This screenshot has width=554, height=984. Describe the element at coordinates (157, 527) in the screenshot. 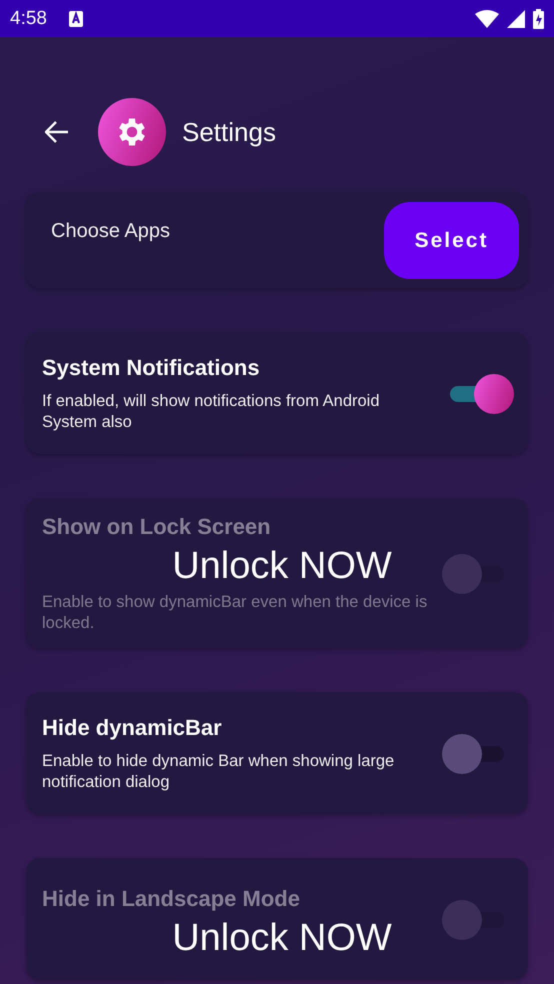

I see `setting-title: Show on Lock Screen` at that location.